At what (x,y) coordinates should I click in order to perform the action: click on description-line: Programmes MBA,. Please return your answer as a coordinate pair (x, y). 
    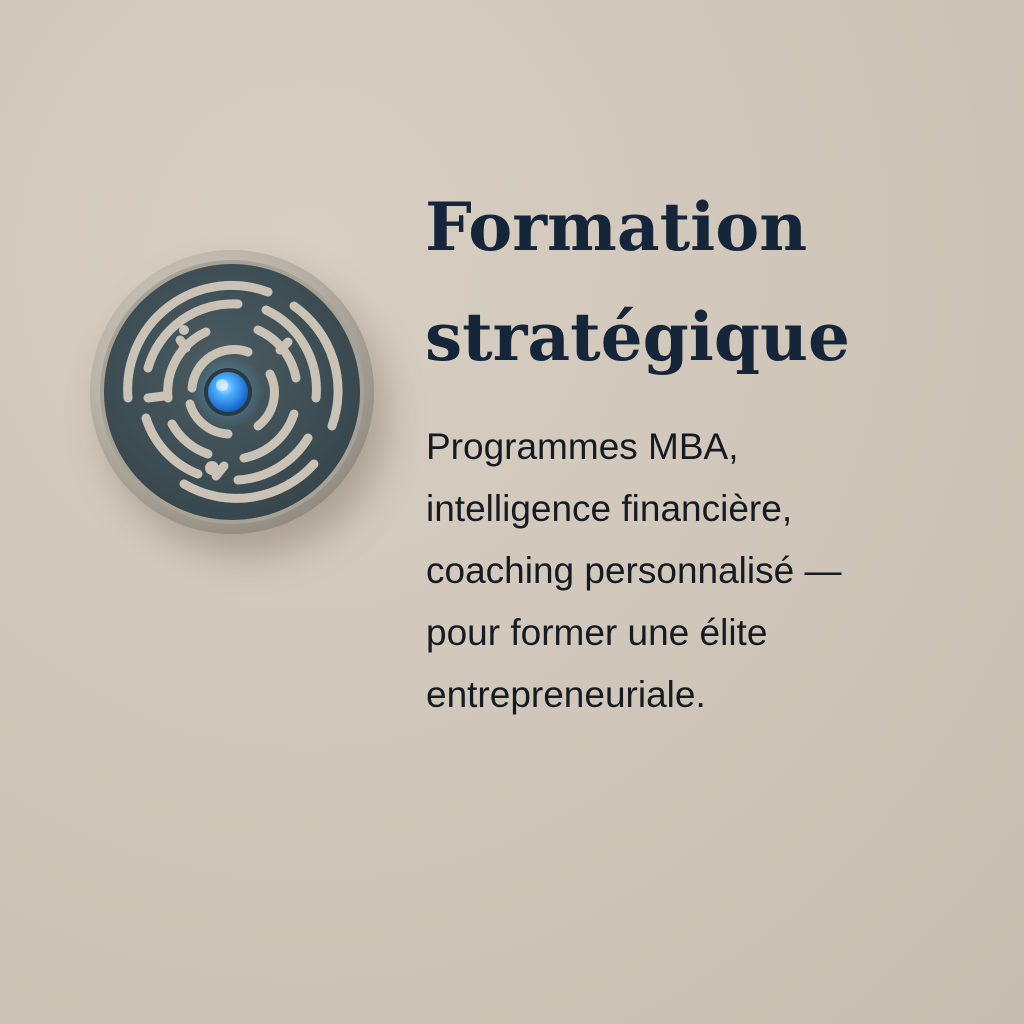
    Looking at the image, I should click on (582, 446).